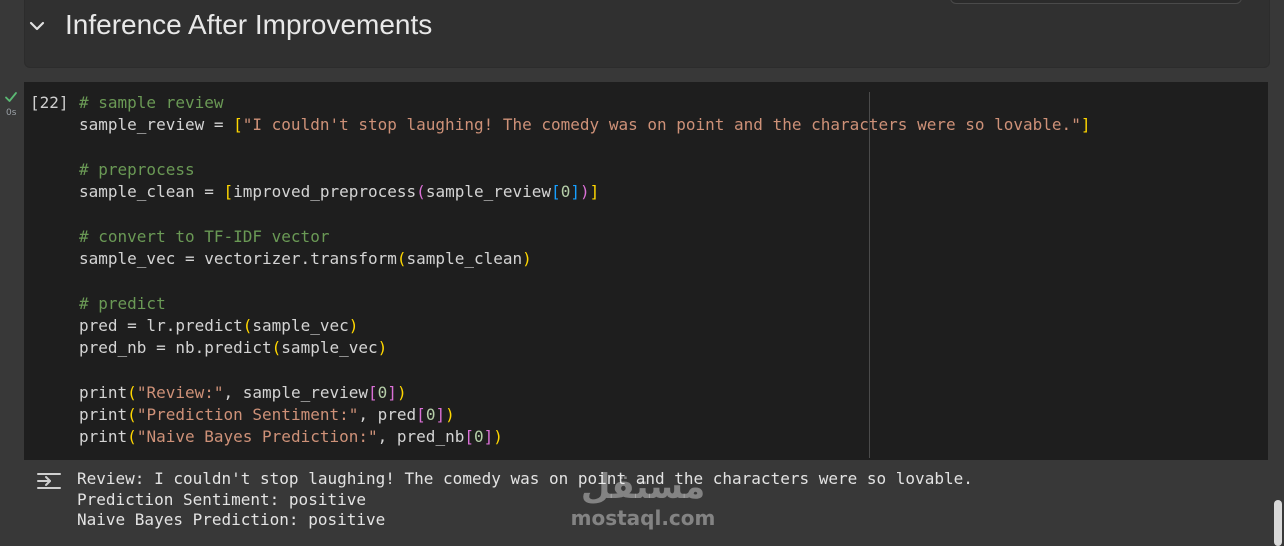  What do you see at coordinates (231, 519) in the screenshot?
I see `output-line: Naive Bayes Prediction: positive` at bounding box center [231, 519].